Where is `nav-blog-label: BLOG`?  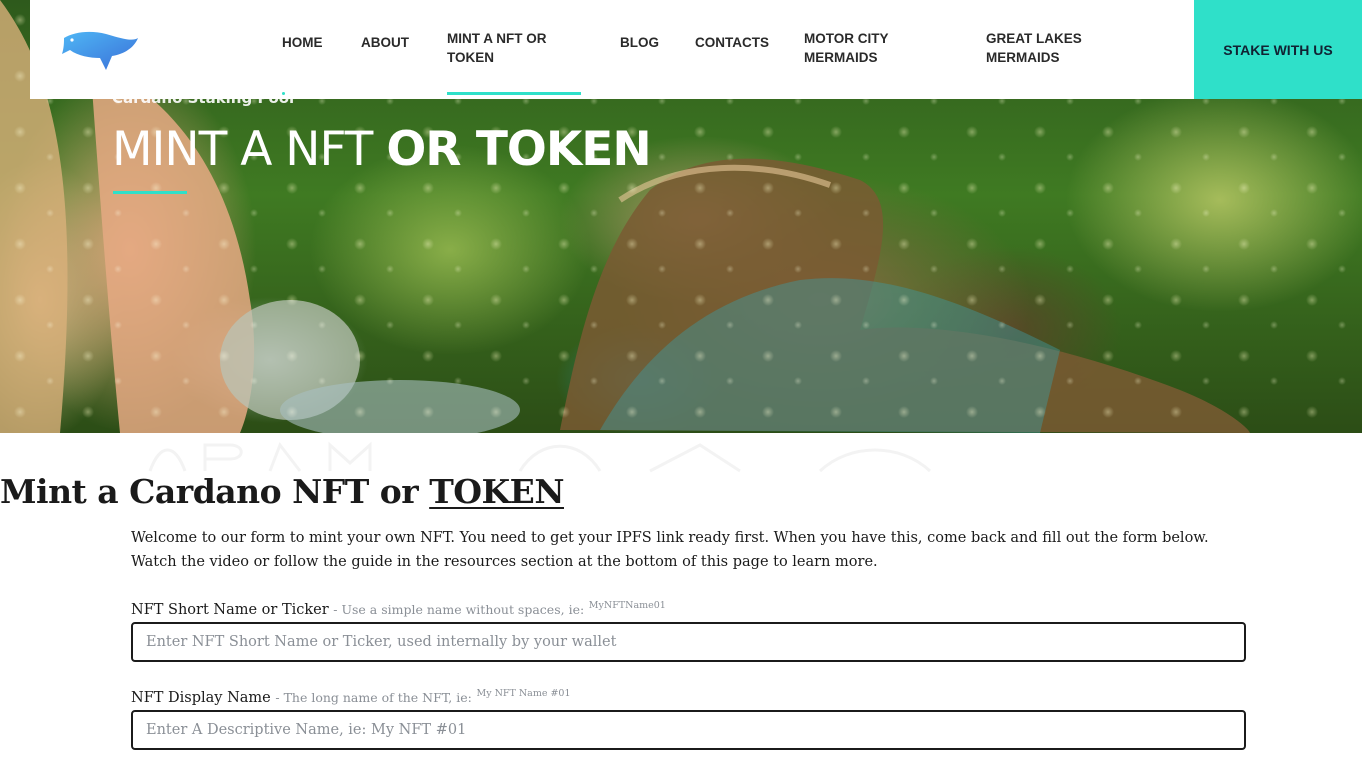
nav-blog-label: BLOG is located at coordinates (639, 42).